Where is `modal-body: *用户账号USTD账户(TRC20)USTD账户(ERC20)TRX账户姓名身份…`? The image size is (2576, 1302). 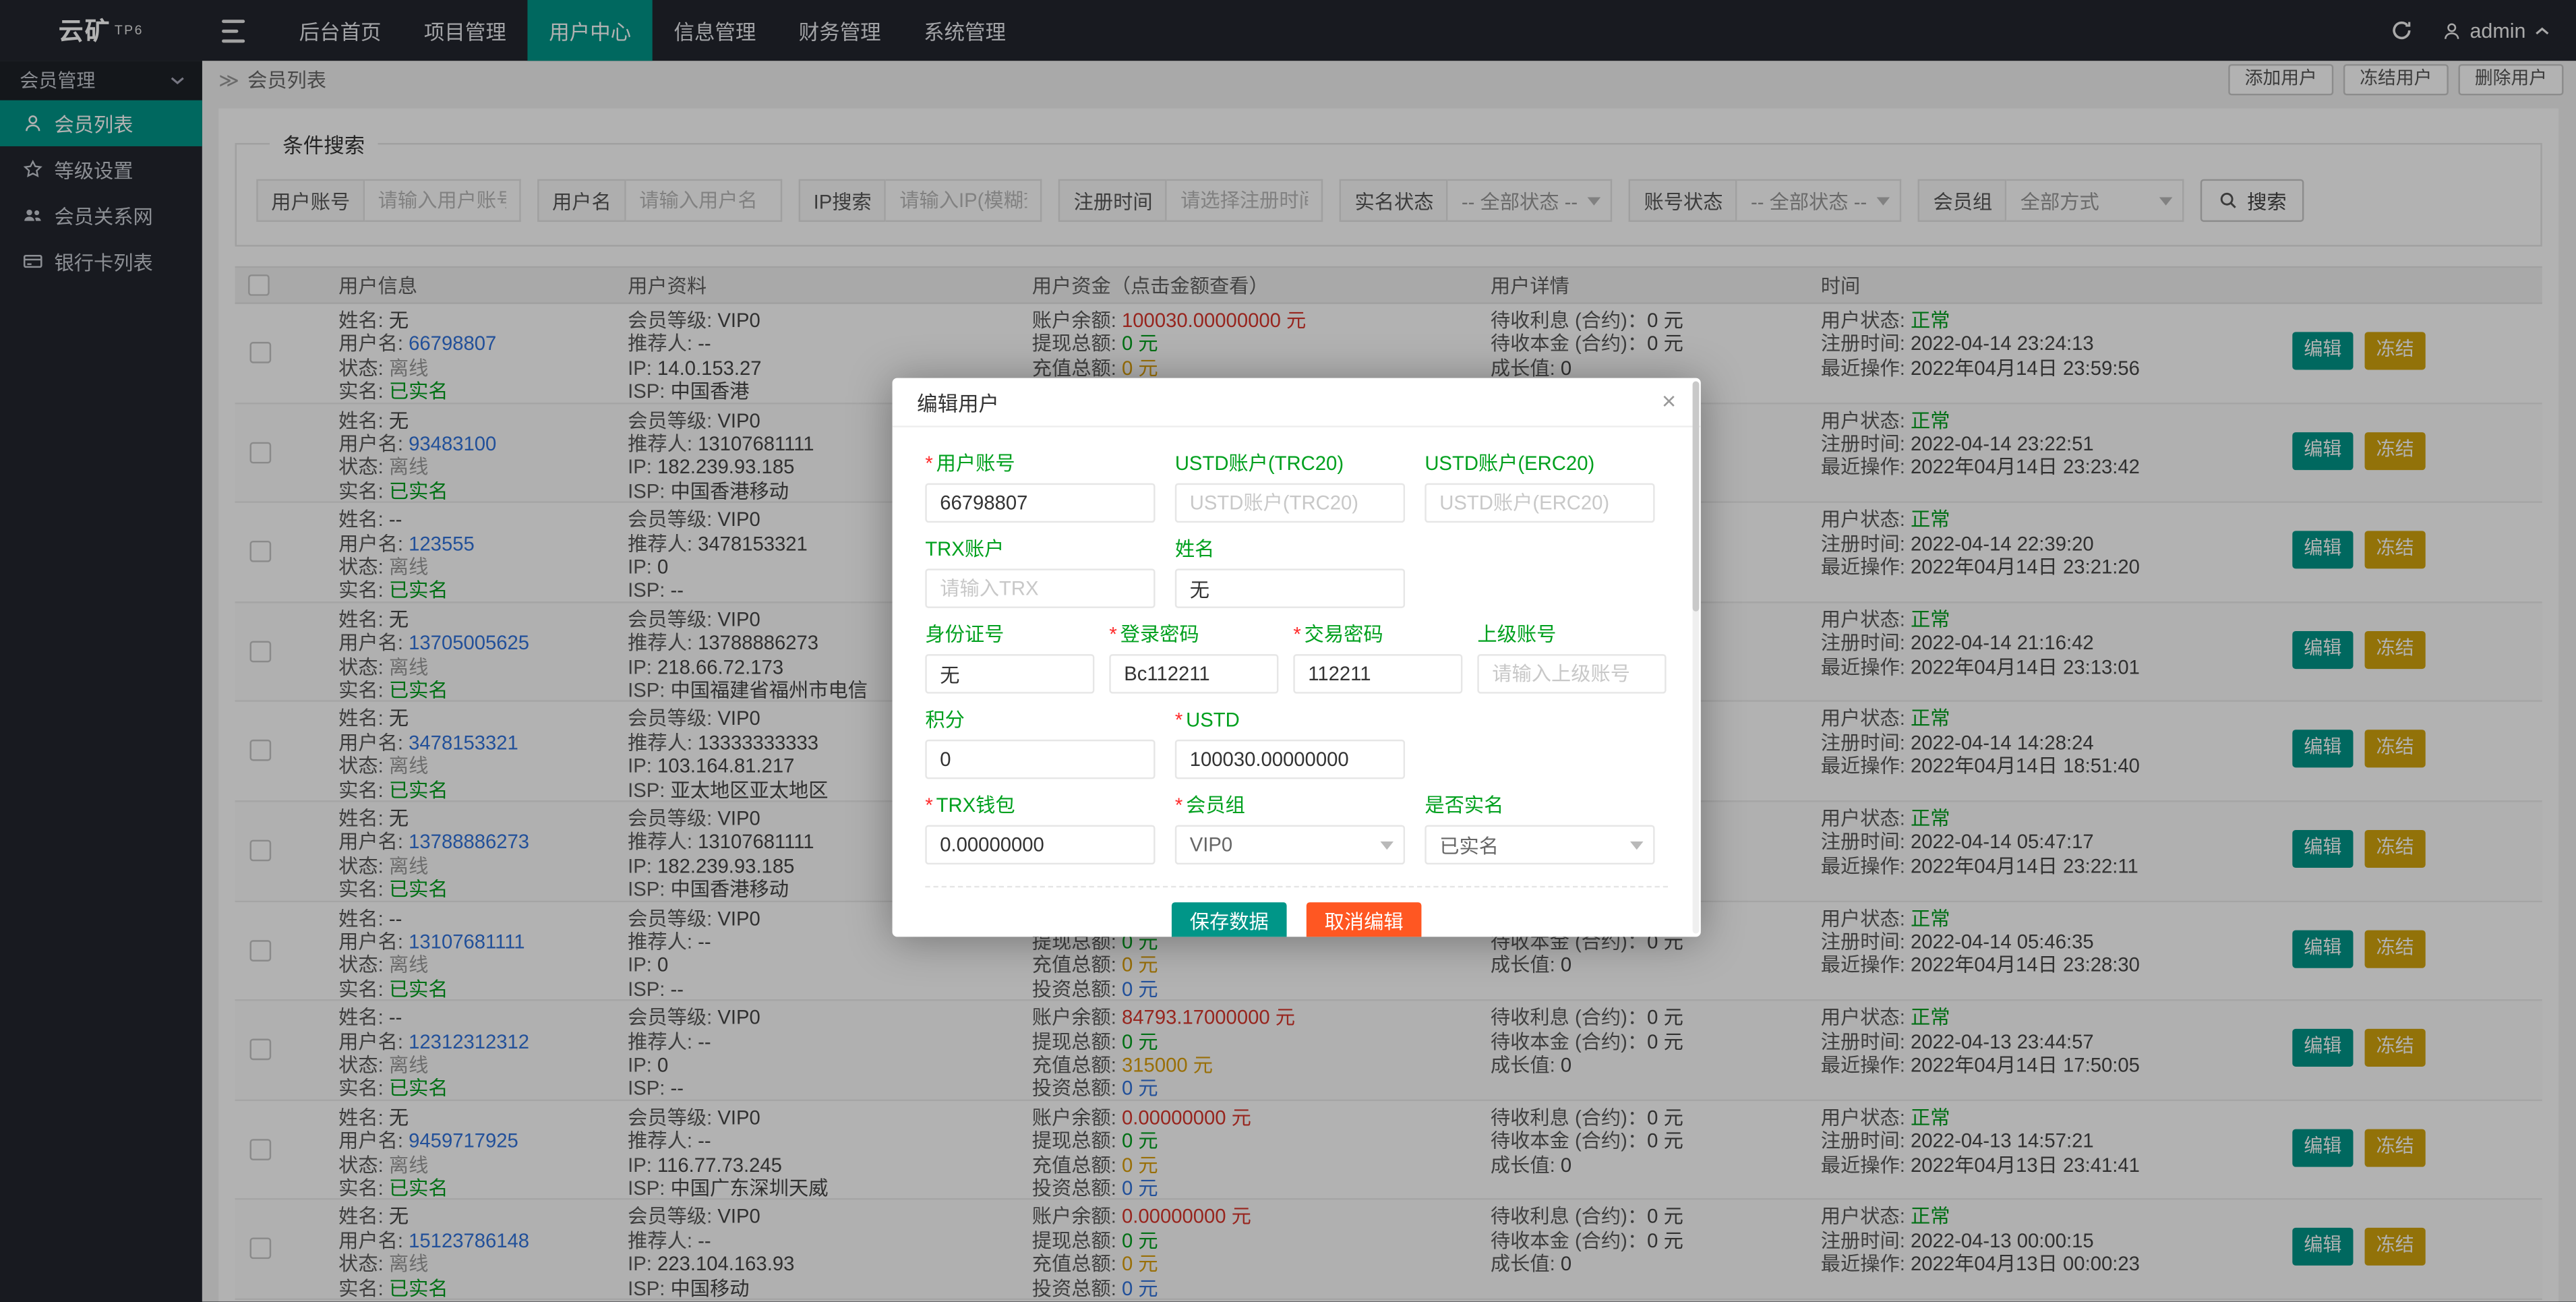 modal-body: *用户账号USTD账户(TRC20)USTD账户(ERC20)TRX账户姓名身份… is located at coordinates (1297, 682).